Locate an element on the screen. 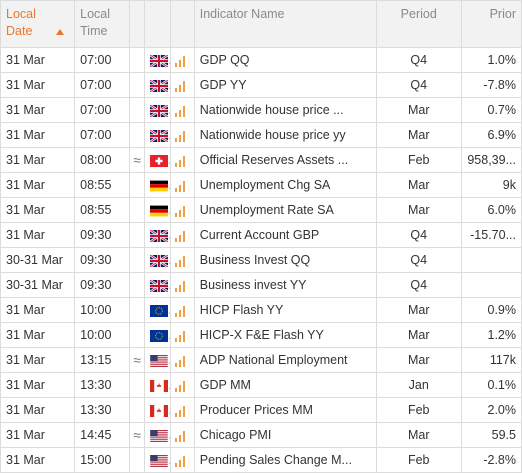 Image resolution: width=522 pixels, height=473 pixels. column-header-volatility is located at coordinates (137, 24).